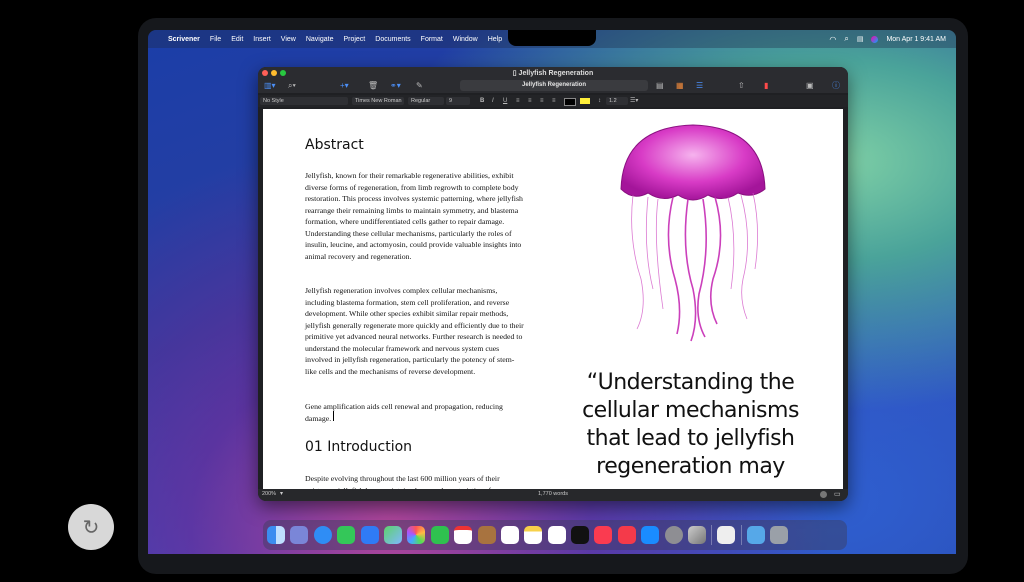 This screenshot has width=1024, height=582. Describe the element at coordinates (486, 535) in the screenshot. I see `notes-brown-icon` at that location.